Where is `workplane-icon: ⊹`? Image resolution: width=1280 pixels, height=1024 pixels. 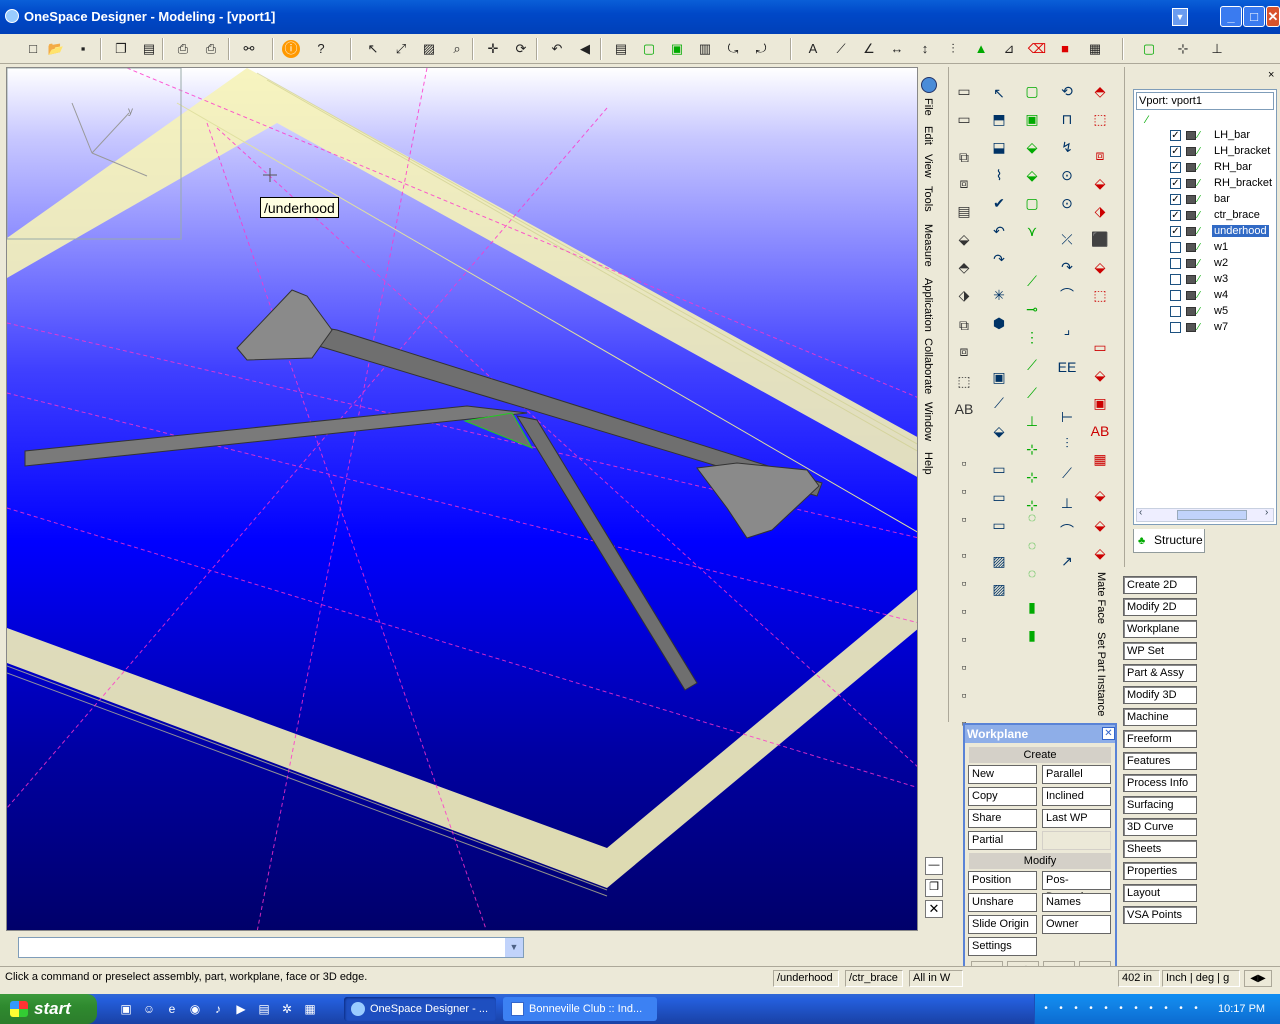
workplane-icon: ⊹ is located at coordinates (1183, 49).